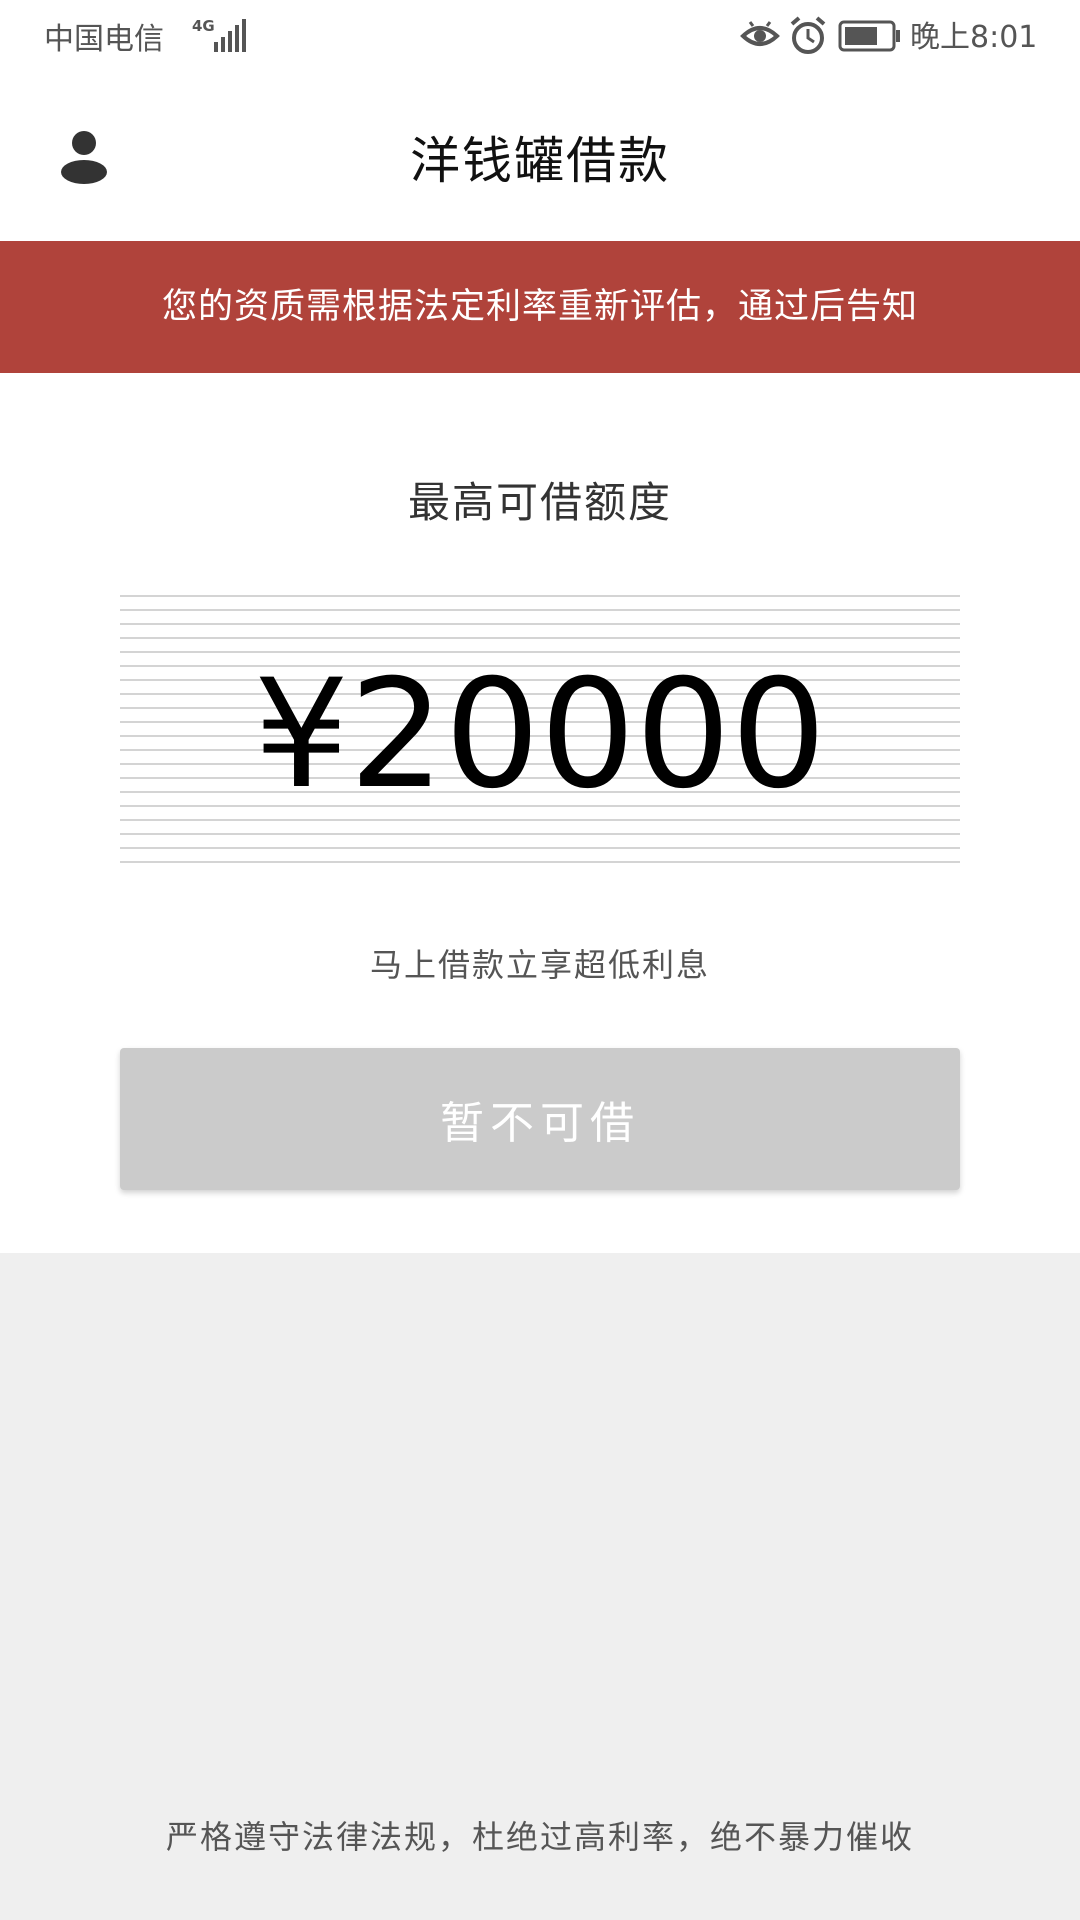 This screenshot has height=1920, width=1080. Describe the element at coordinates (869, 36) in the screenshot. I see `battery-icon` at that location.